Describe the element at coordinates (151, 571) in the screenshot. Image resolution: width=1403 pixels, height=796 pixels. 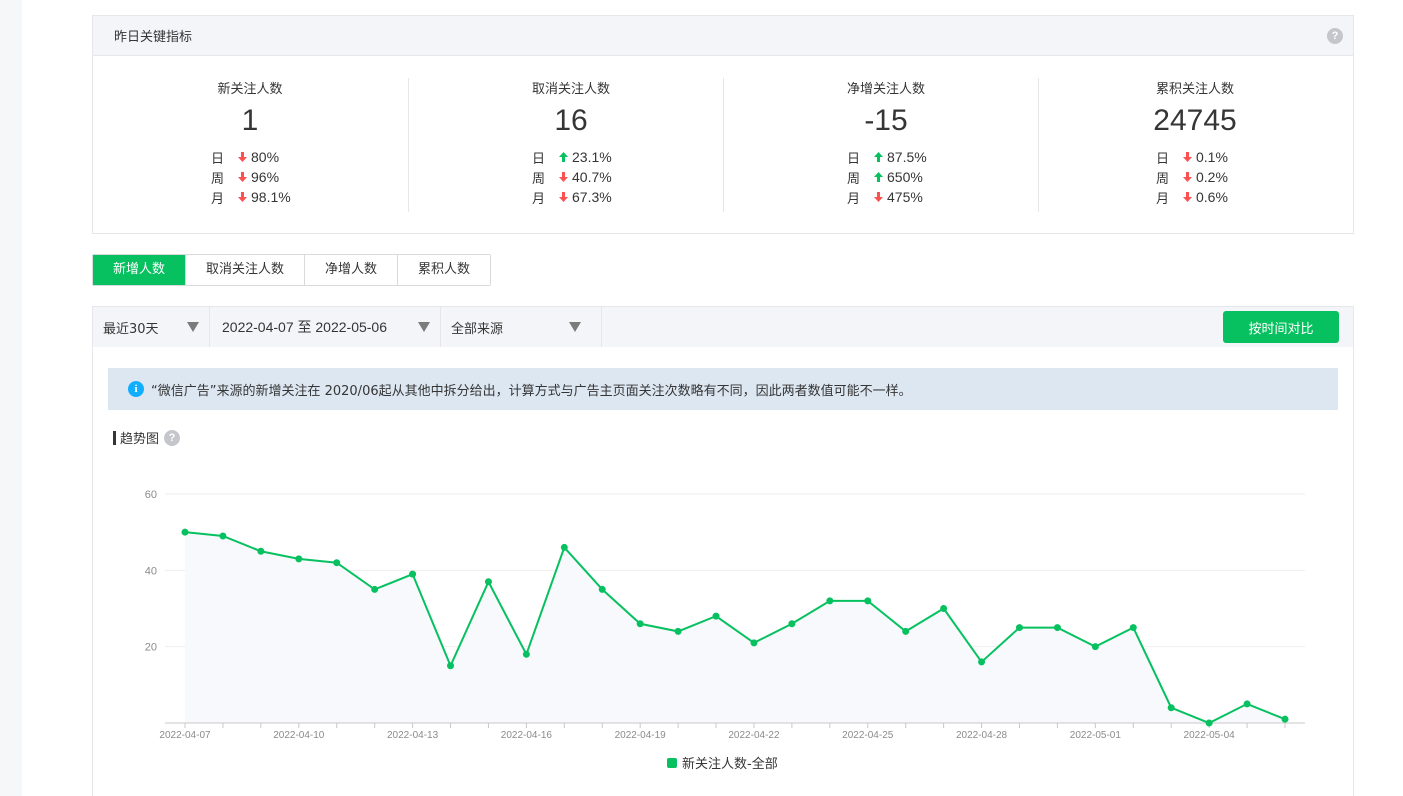
I see `y-tick-label: 40` at that location.